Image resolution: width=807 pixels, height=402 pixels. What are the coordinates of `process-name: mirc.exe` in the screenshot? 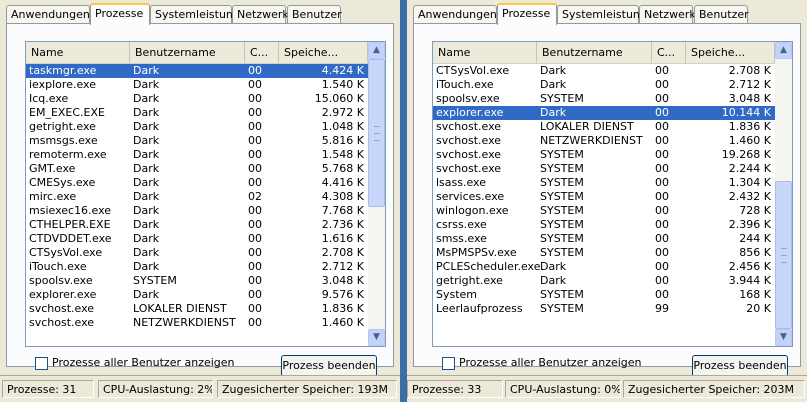 It's located at (53, 196).